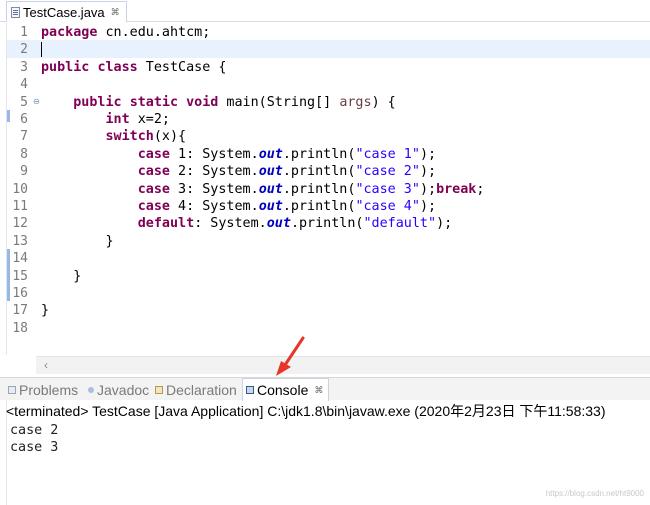  What do you see at coordinates (24, 50) in the screenshot?
I see `line-number: 2` at bounding box center [24, 50].